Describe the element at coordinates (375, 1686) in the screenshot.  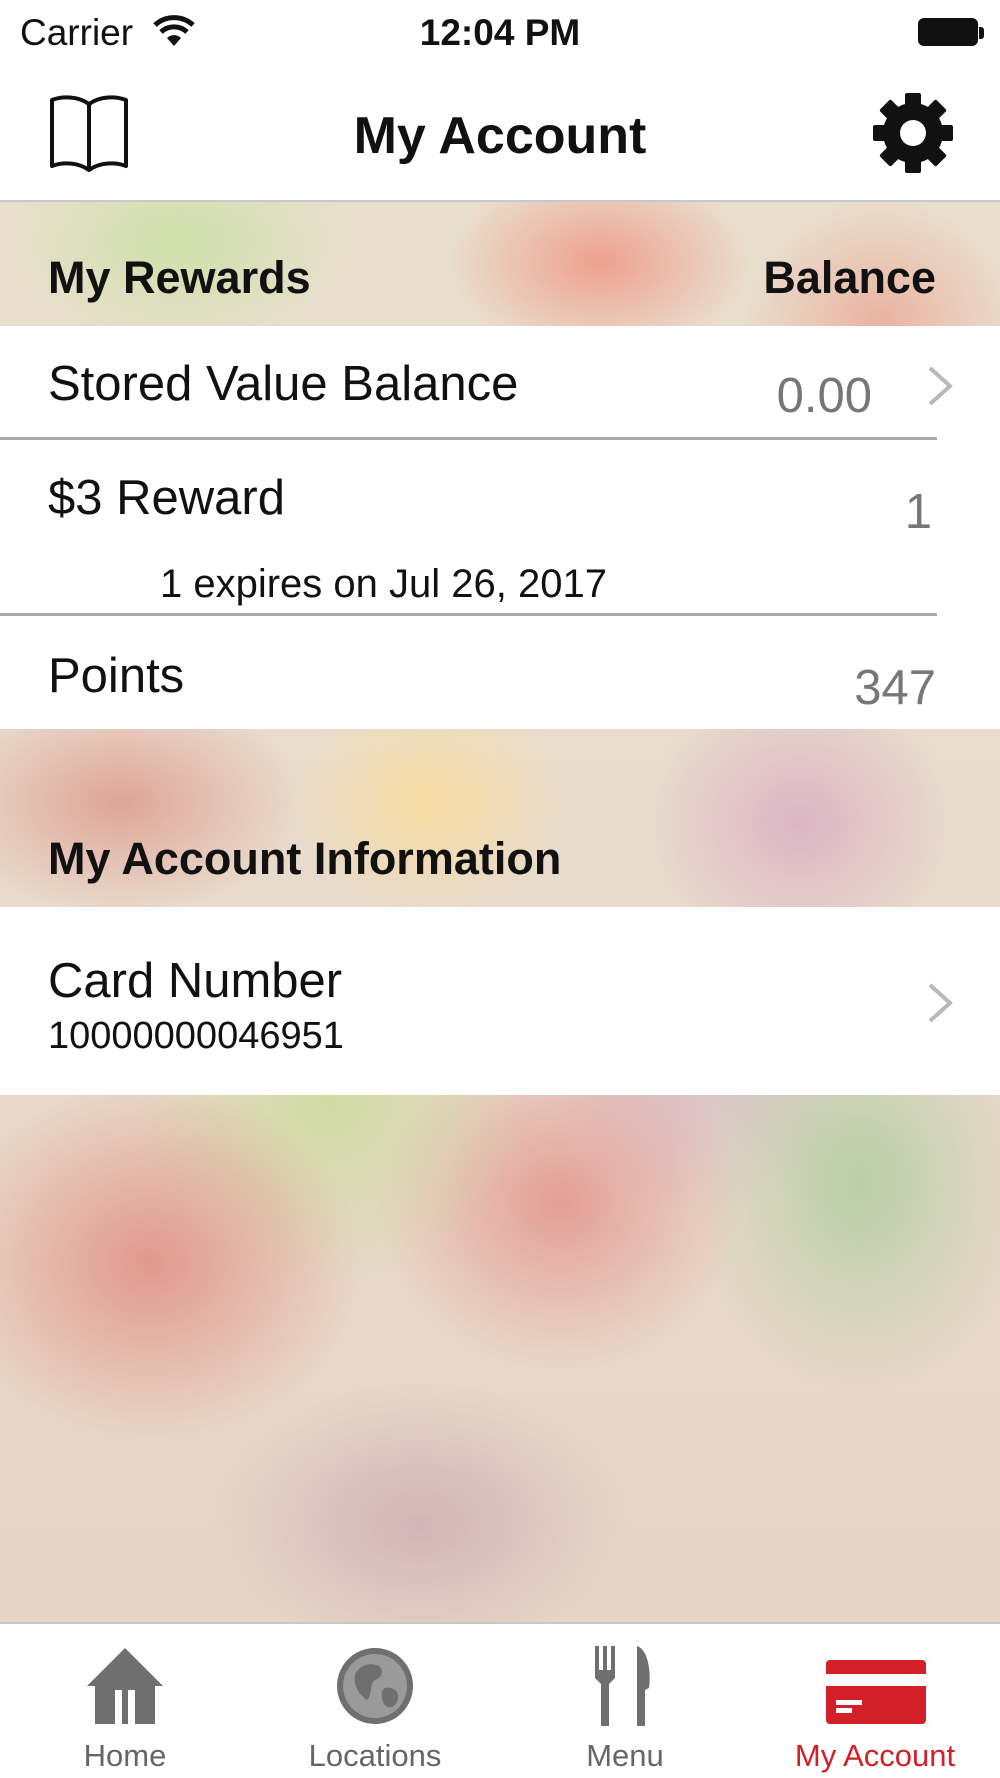
I see `globe-icon` at that location.